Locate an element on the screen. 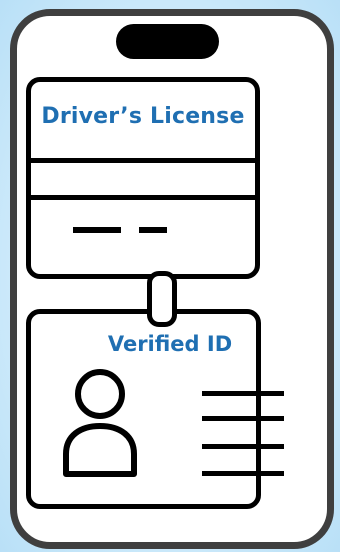 The width and height of the screenshot is (340, 552). license-stripe-bottom is located at coordinates (143, 197).